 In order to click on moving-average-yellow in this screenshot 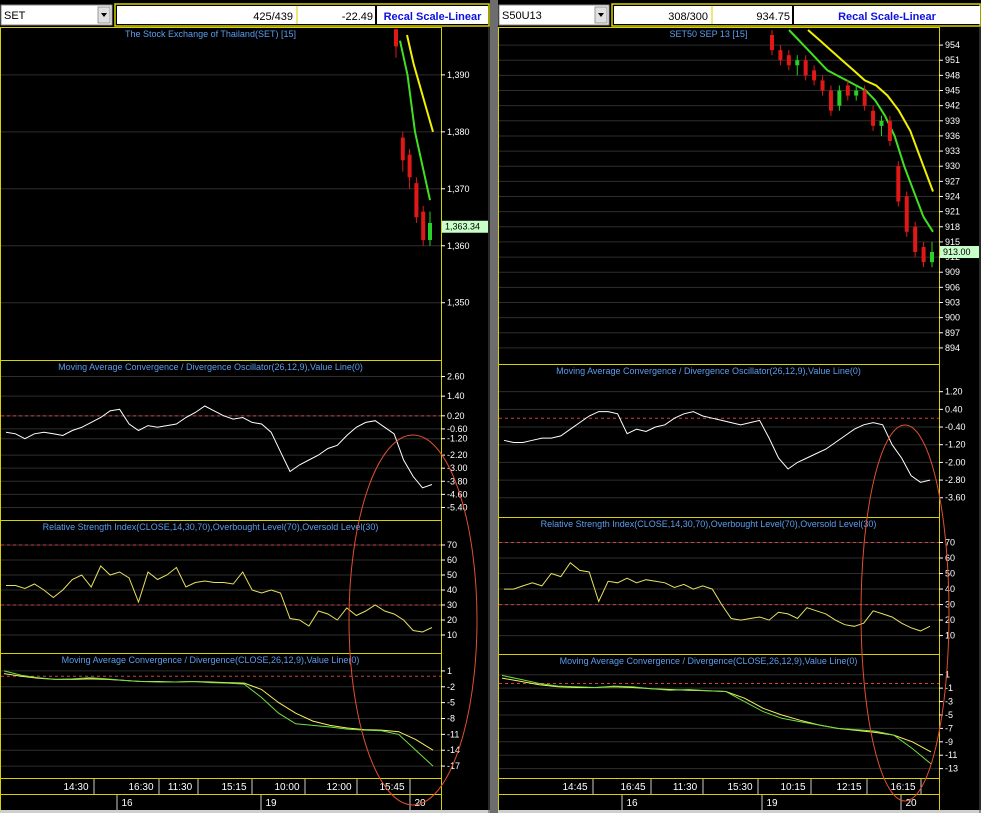, I will do `click(420, 83)`.